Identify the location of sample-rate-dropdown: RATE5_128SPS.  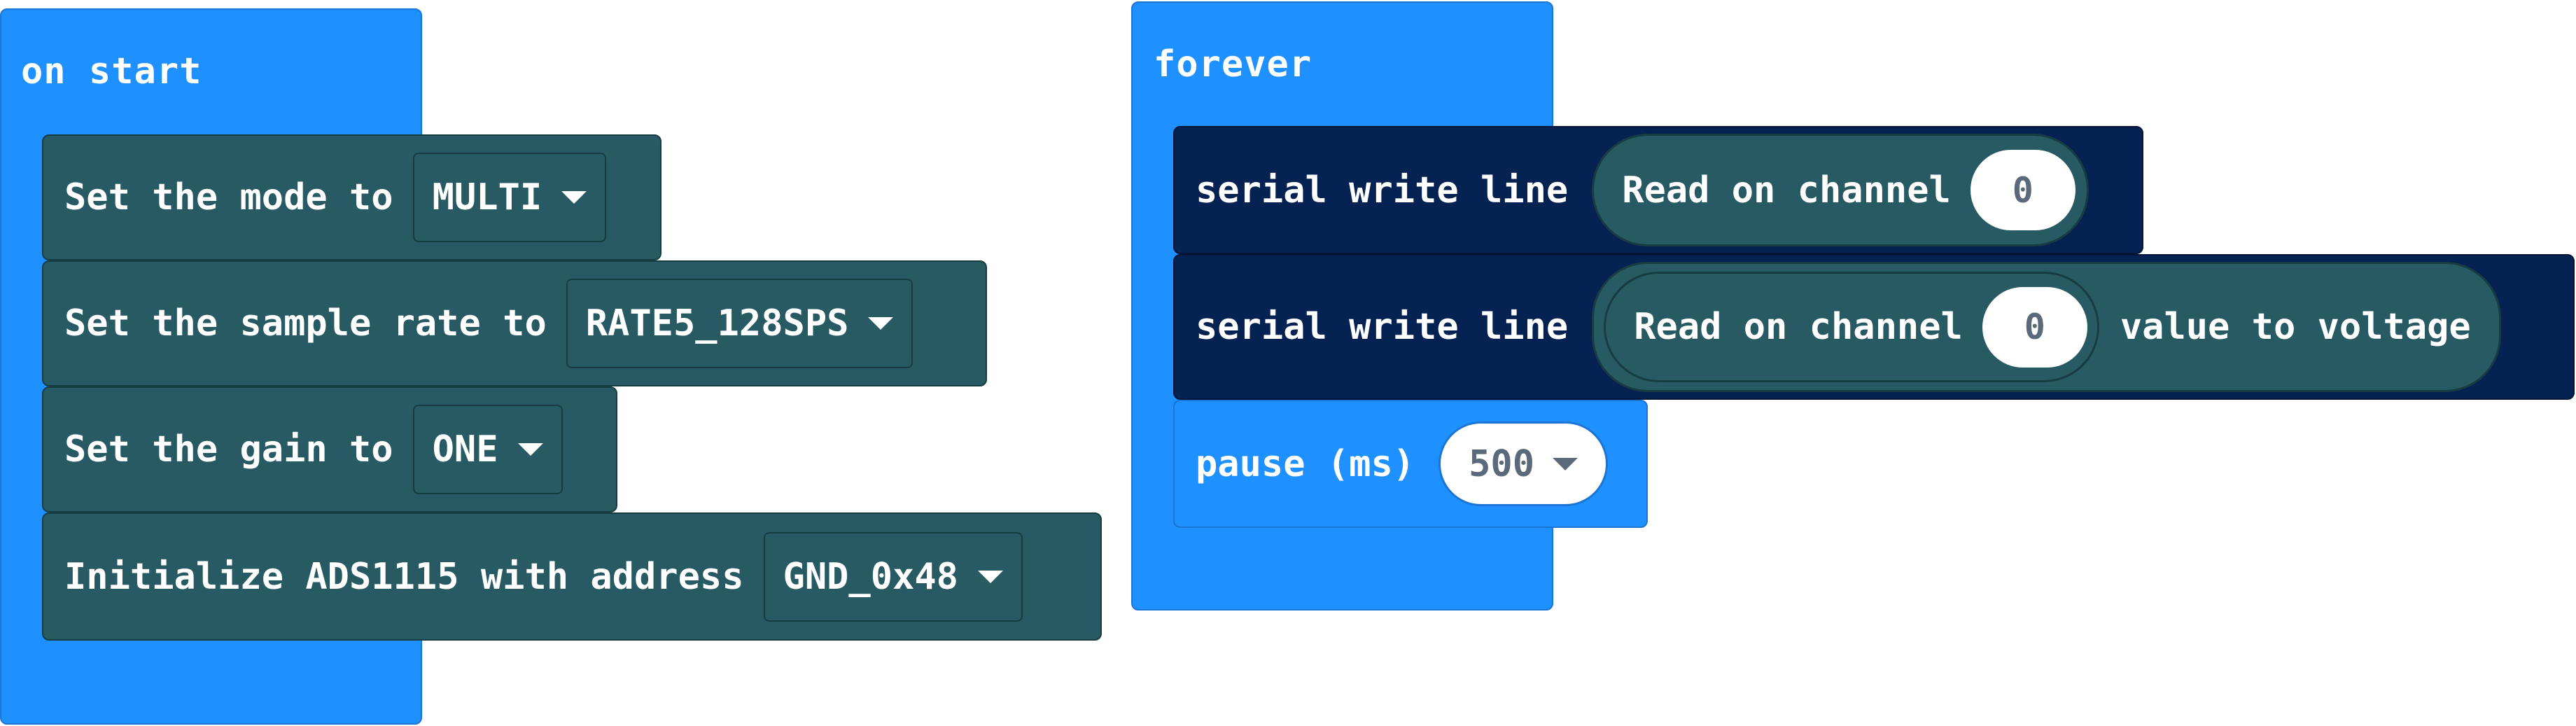
(739, 323).